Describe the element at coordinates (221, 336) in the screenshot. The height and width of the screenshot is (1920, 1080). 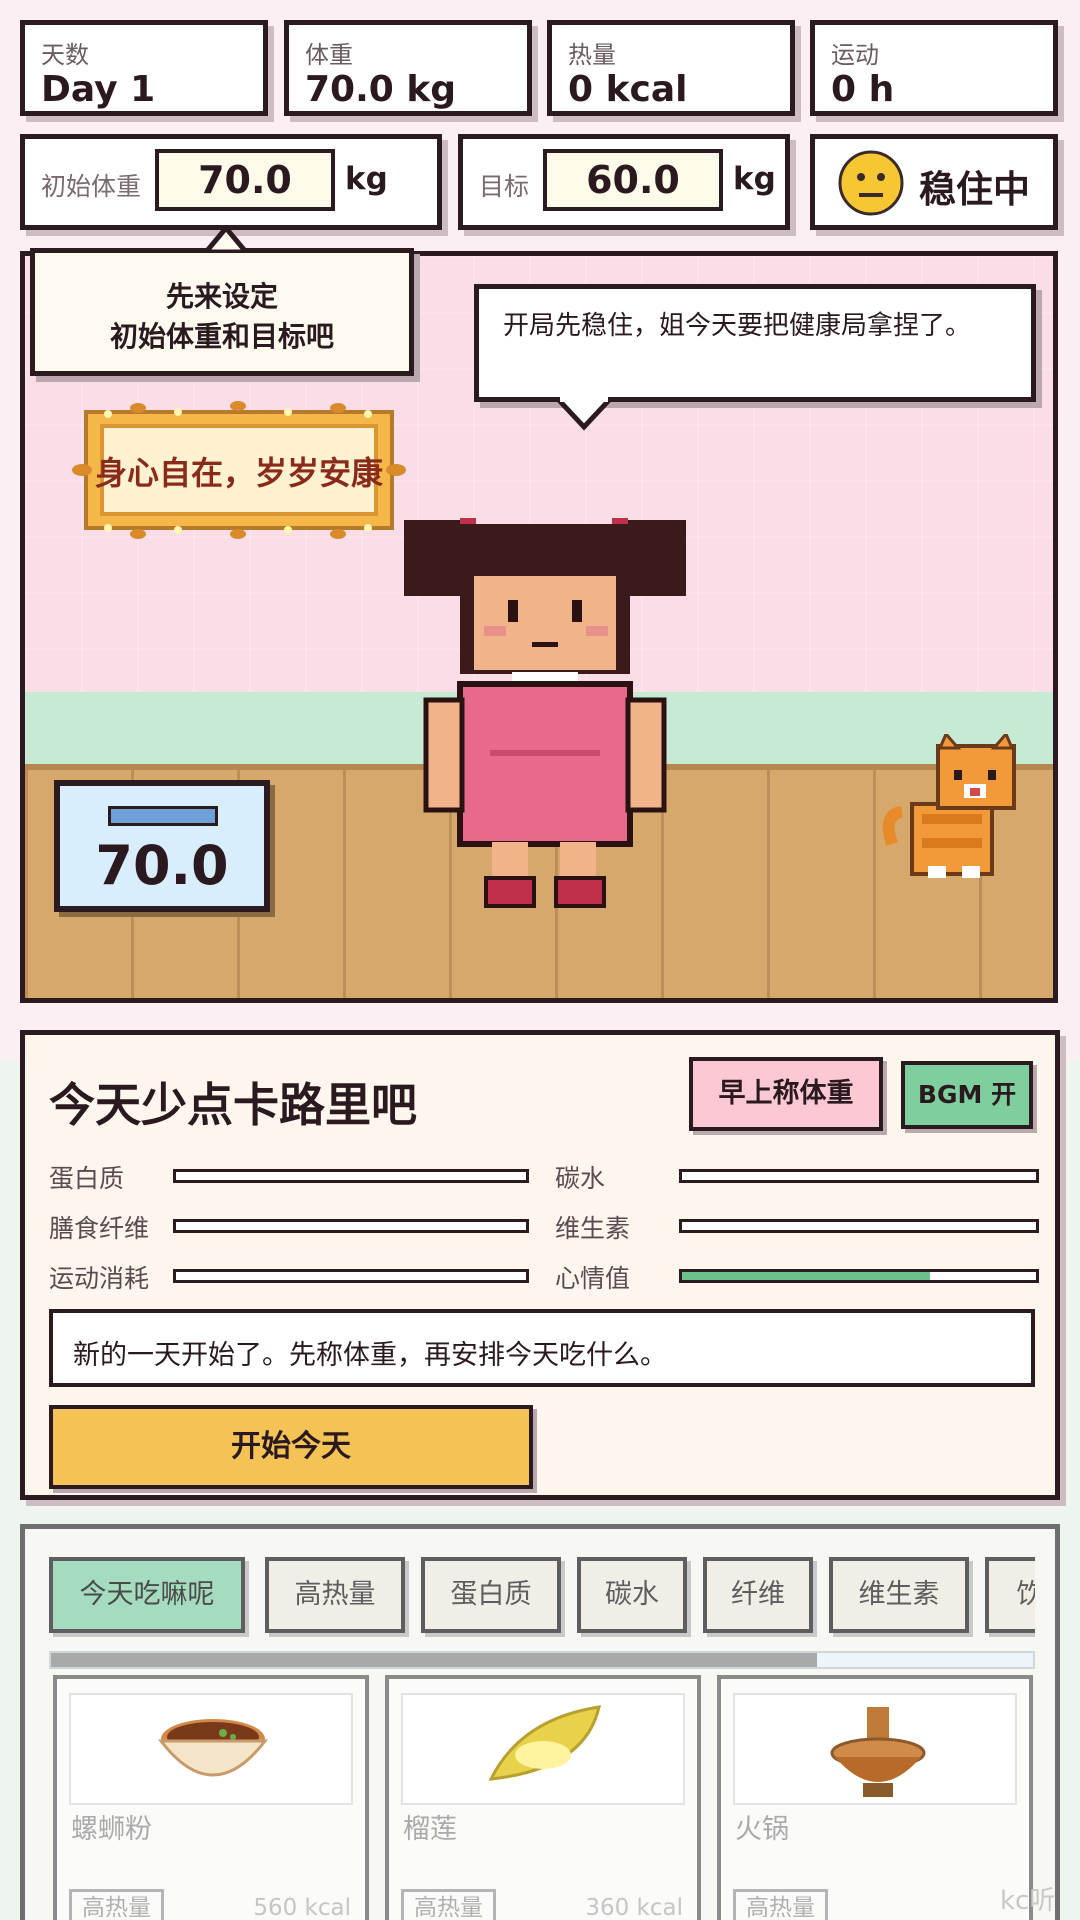
I see `setup-hint-line2: 初始体重和目标吧` at that location.